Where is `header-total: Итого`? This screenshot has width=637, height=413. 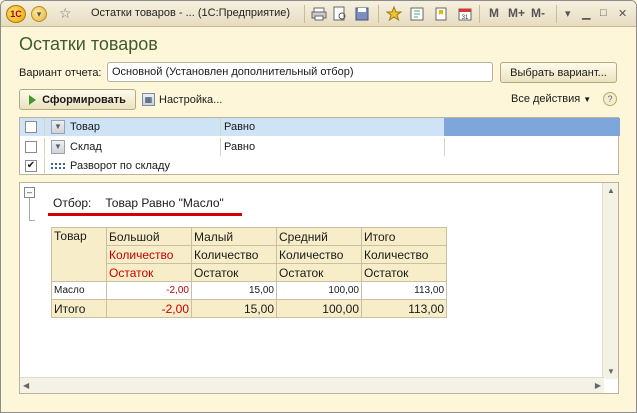
header-total: Итого is located at coordinates (404, 236).